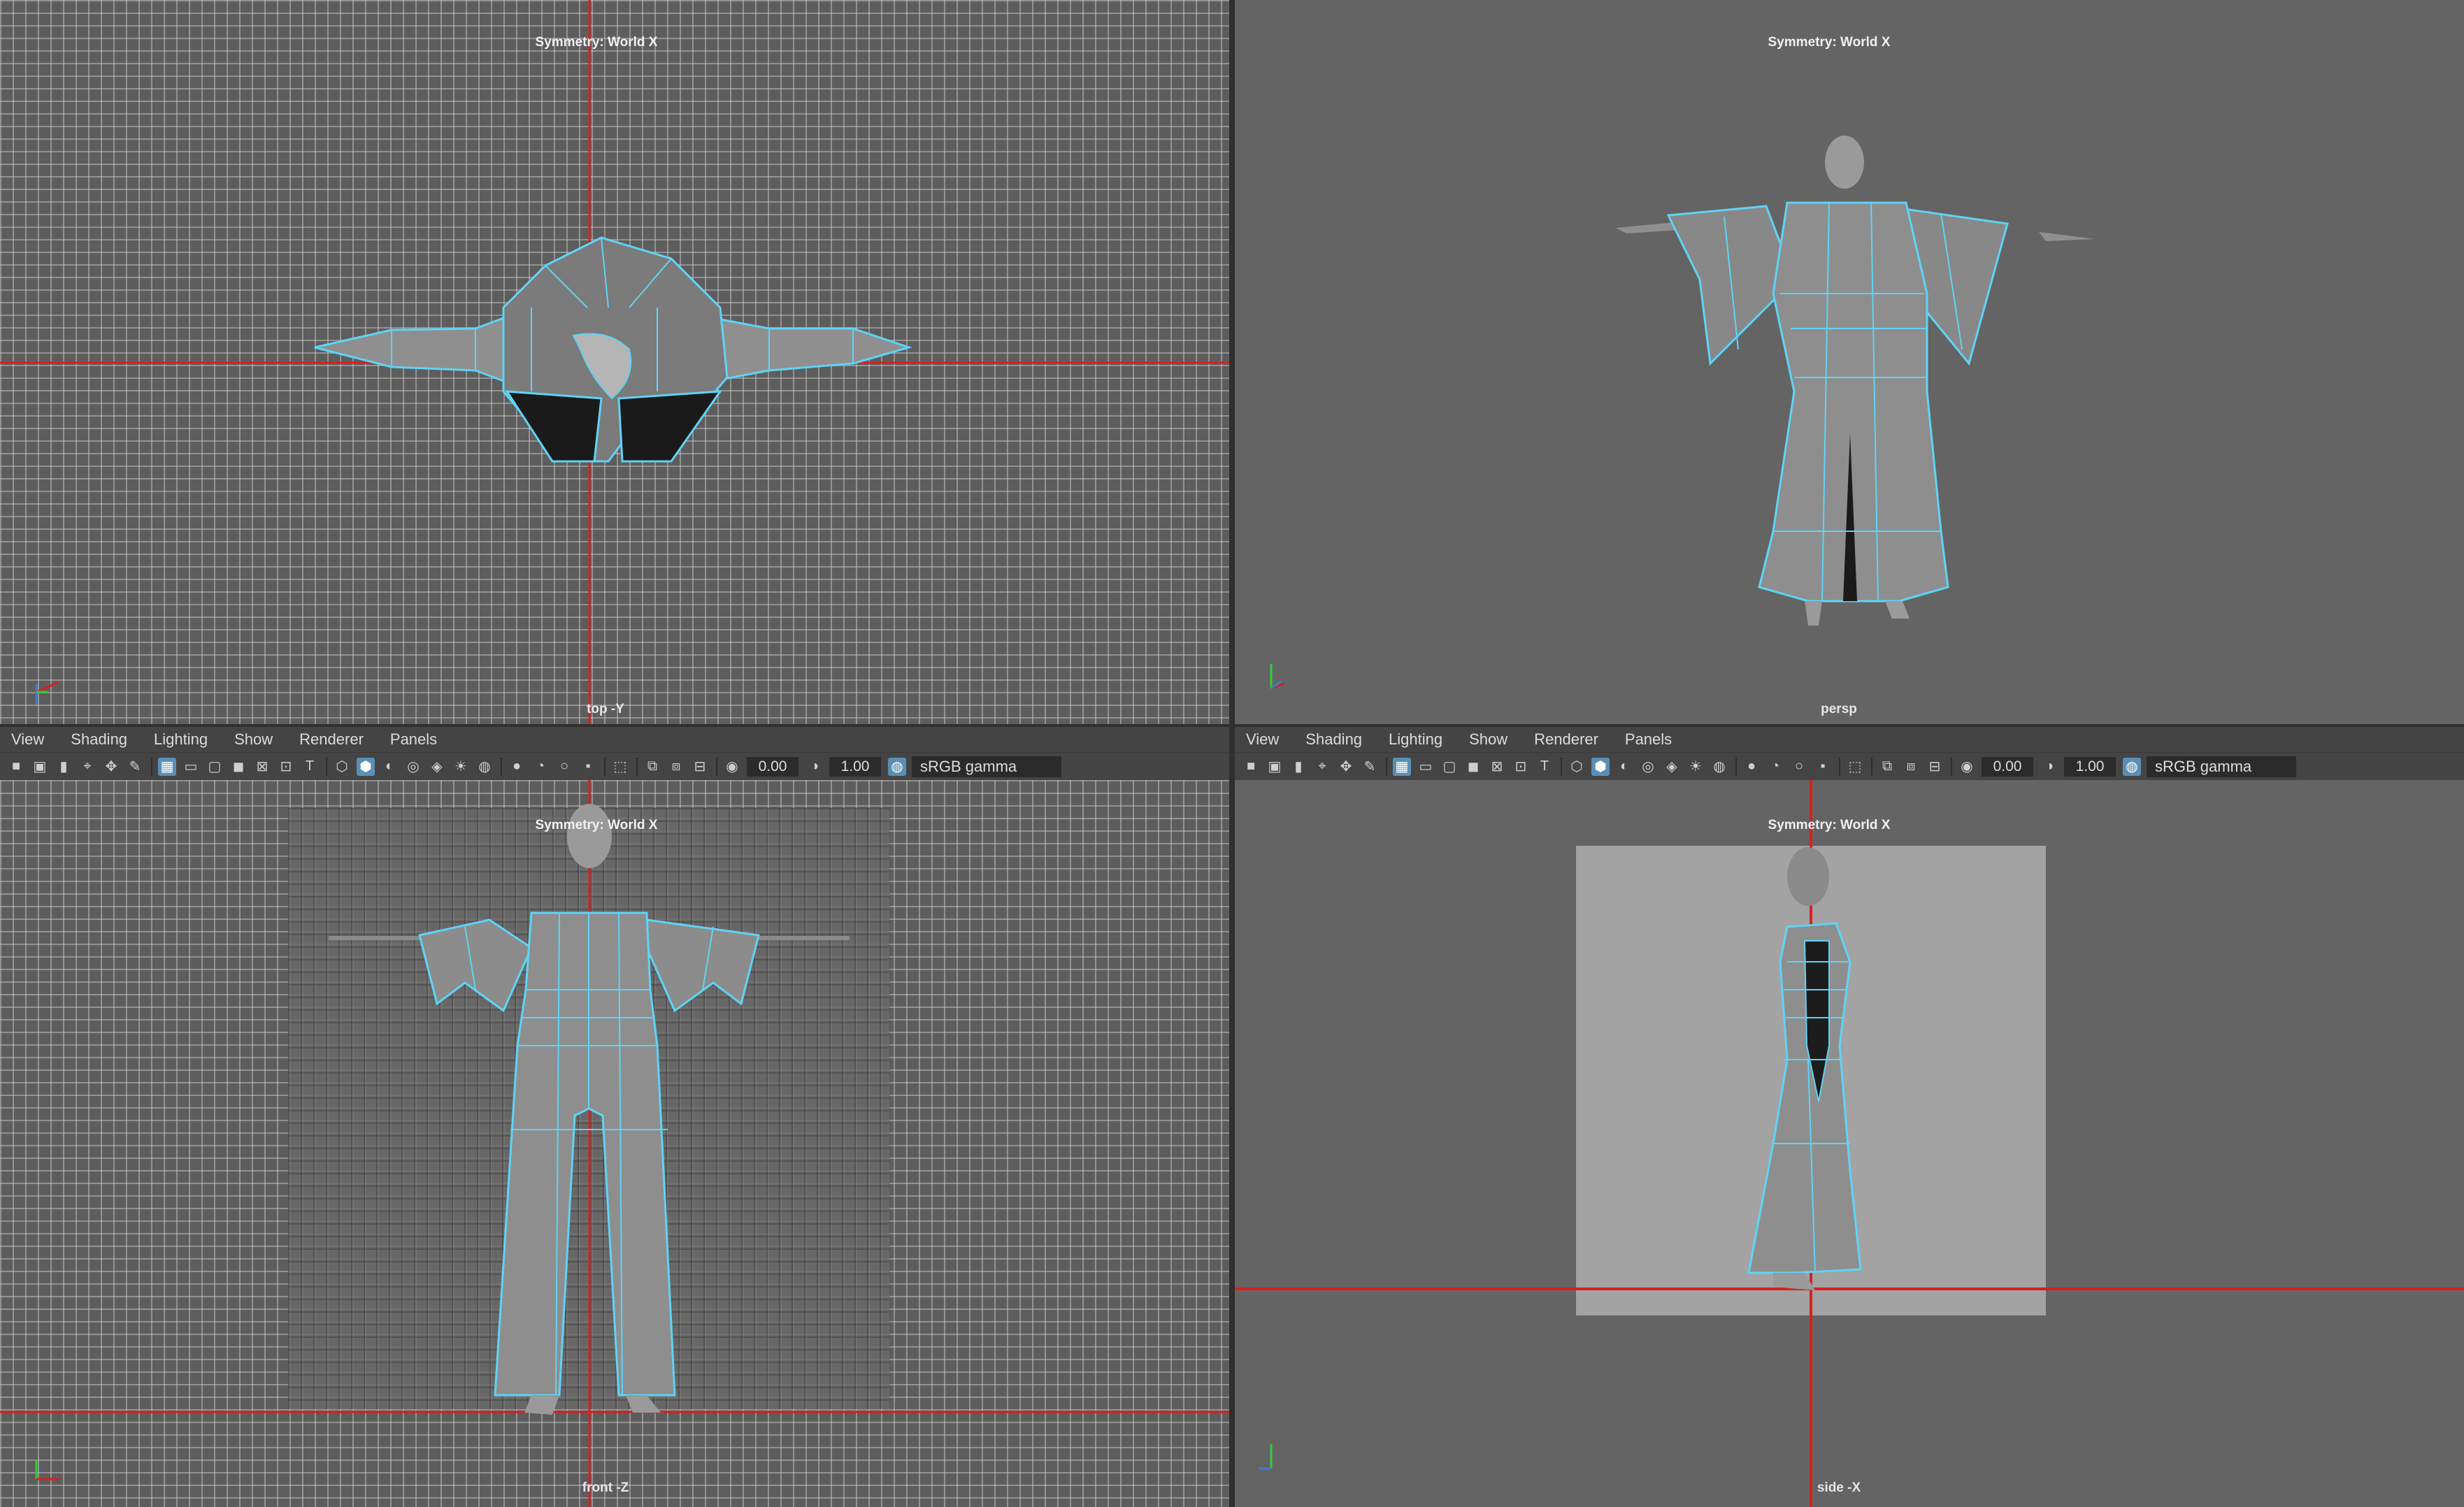 The height and width of the screenshot is (1507, 2464). What do you see at coordinates (605, 709) in the screenshot?
I see `viewport-label: top -Y` at bounding box center [605, 709].